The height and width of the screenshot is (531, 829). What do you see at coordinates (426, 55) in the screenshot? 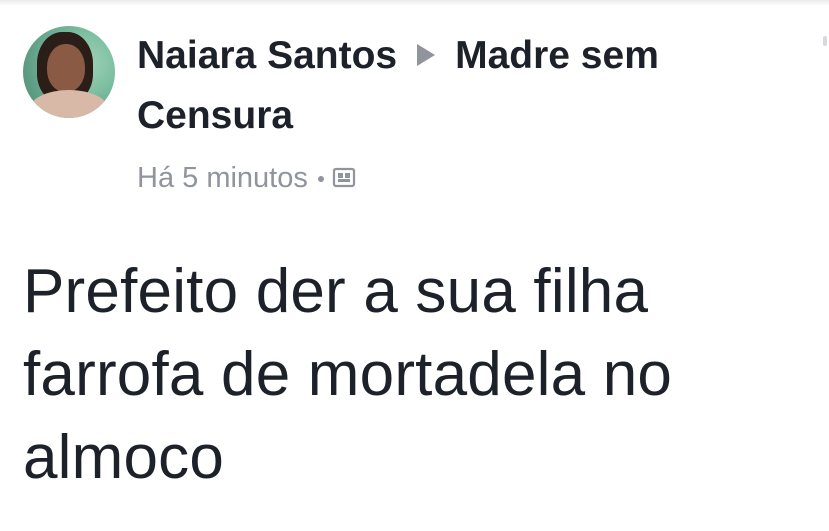
I see `triangle-right-icon` at bounding box center [426, 55].